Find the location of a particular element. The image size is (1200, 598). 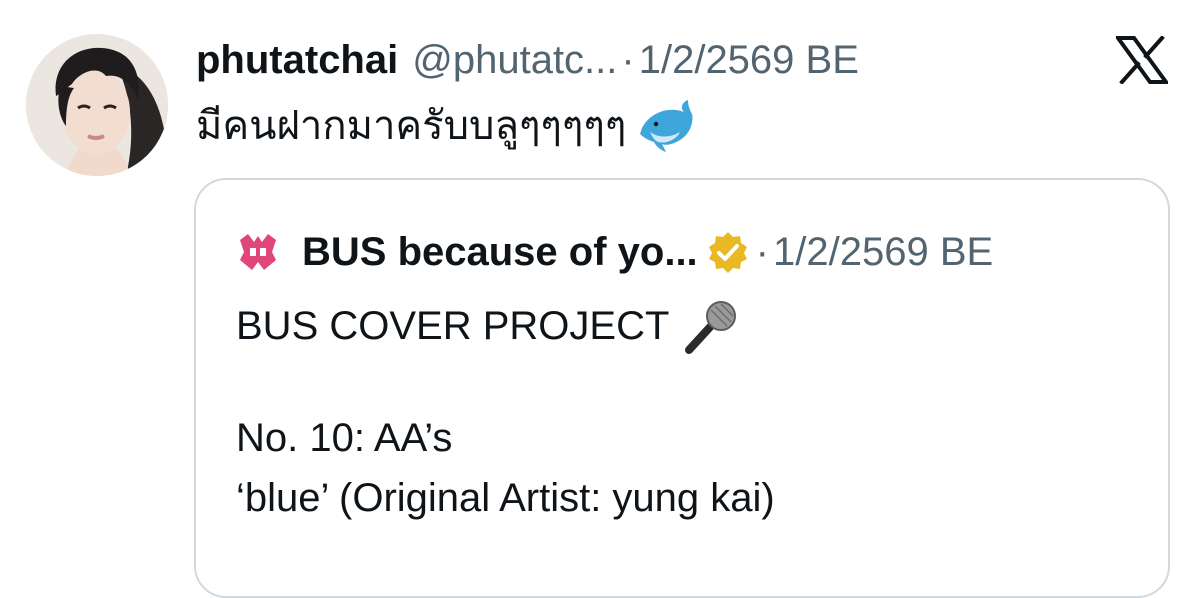

dolphin-icon is located at coordinates (666, 126).